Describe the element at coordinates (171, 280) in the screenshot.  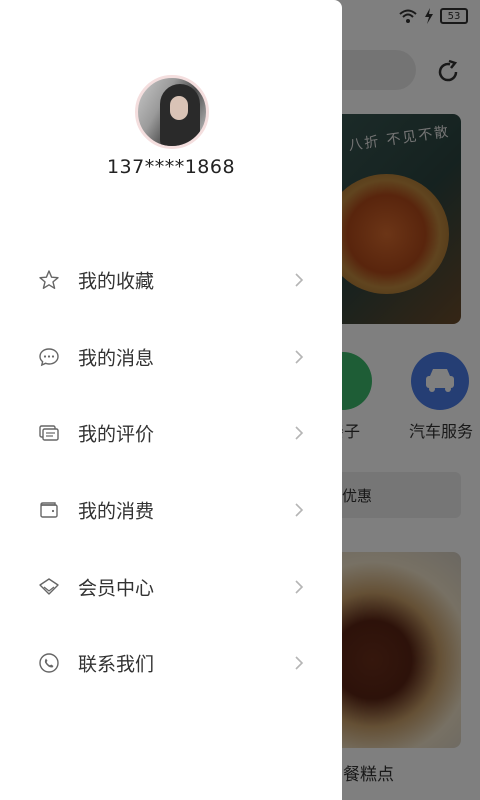
I see `menu-item-favorites: 我的收藏` at that location.